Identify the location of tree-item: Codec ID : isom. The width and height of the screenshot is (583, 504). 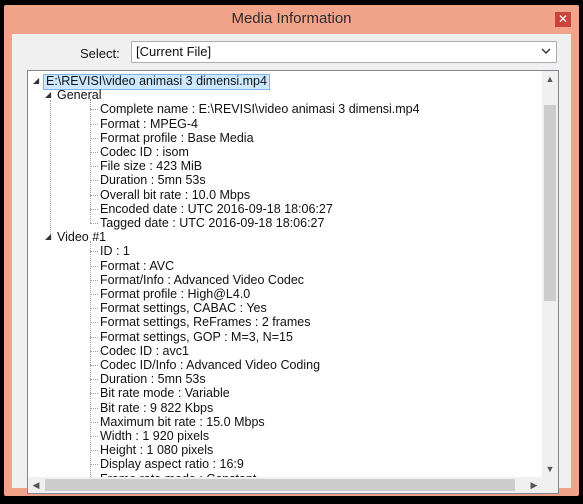
(144, 152).